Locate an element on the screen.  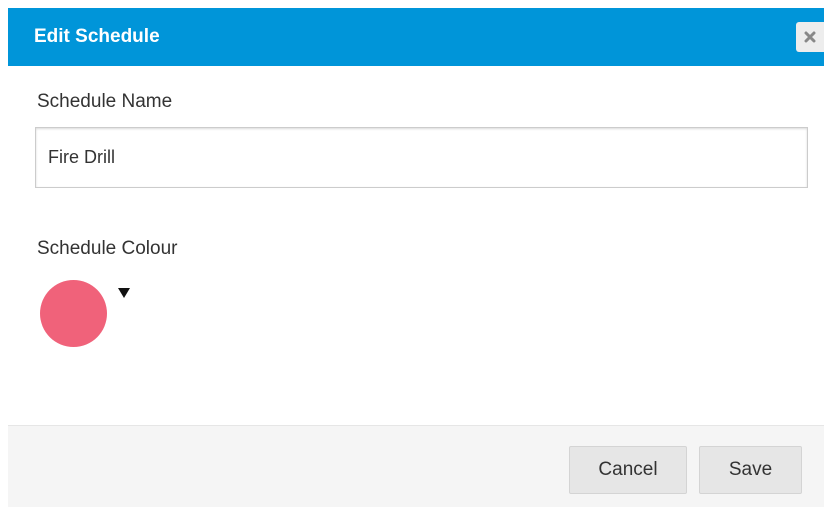
cancel-button: Cancel is located at coordinates (628, 470).